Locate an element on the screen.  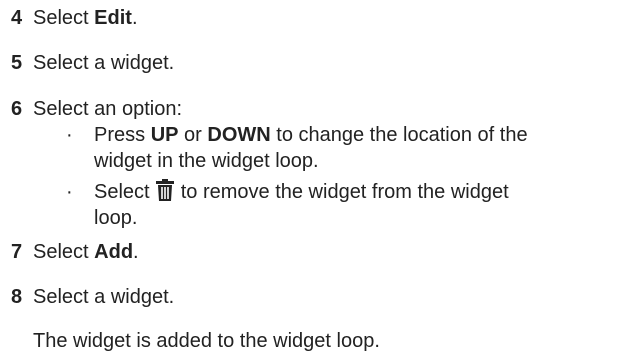
step-number: 8 is located at coordinates (17, 297).